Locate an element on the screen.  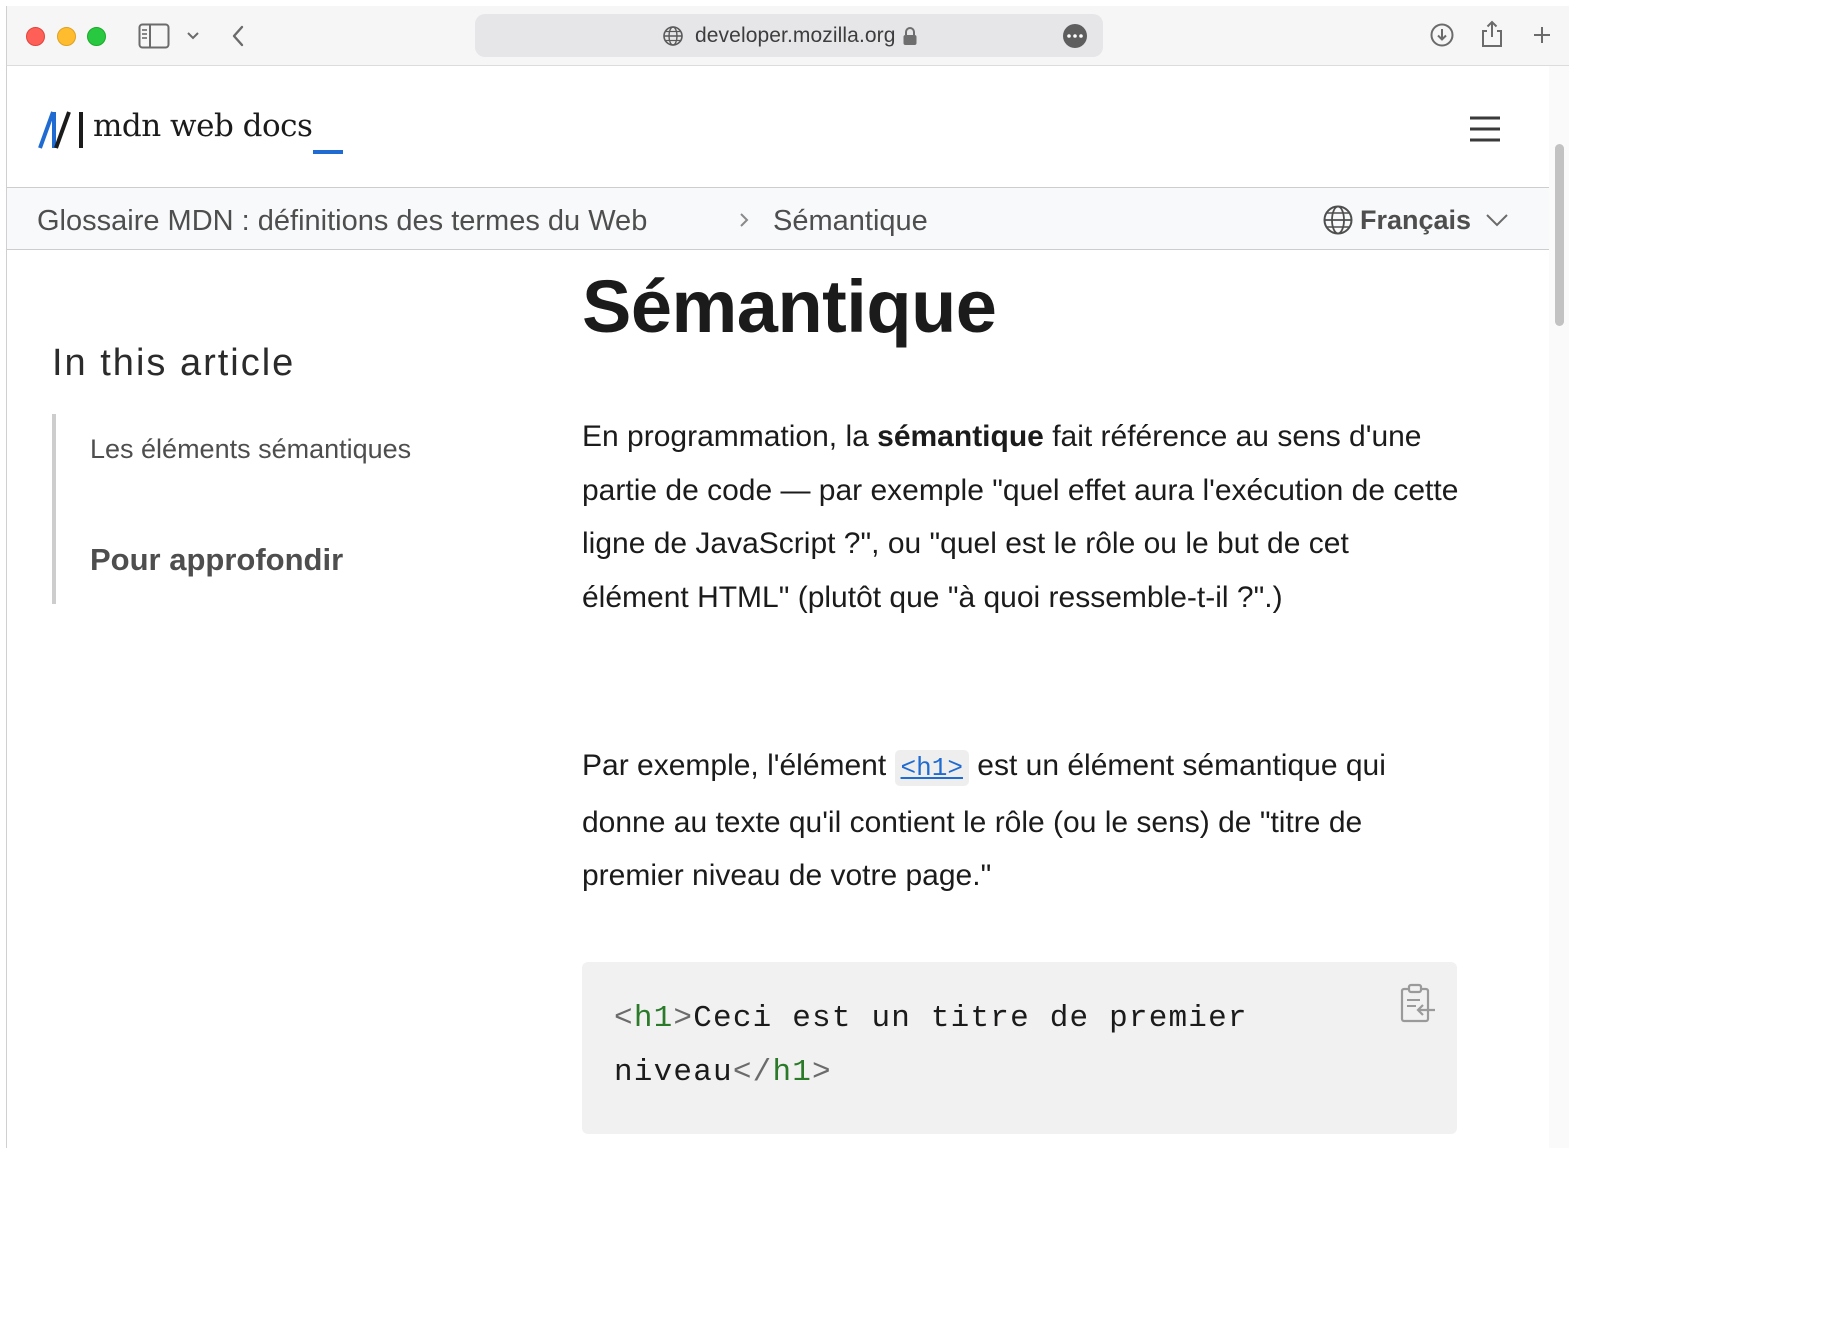
toc-item-semantic-elements: Les éléments sémantiques is located at coordinates (250, 449).